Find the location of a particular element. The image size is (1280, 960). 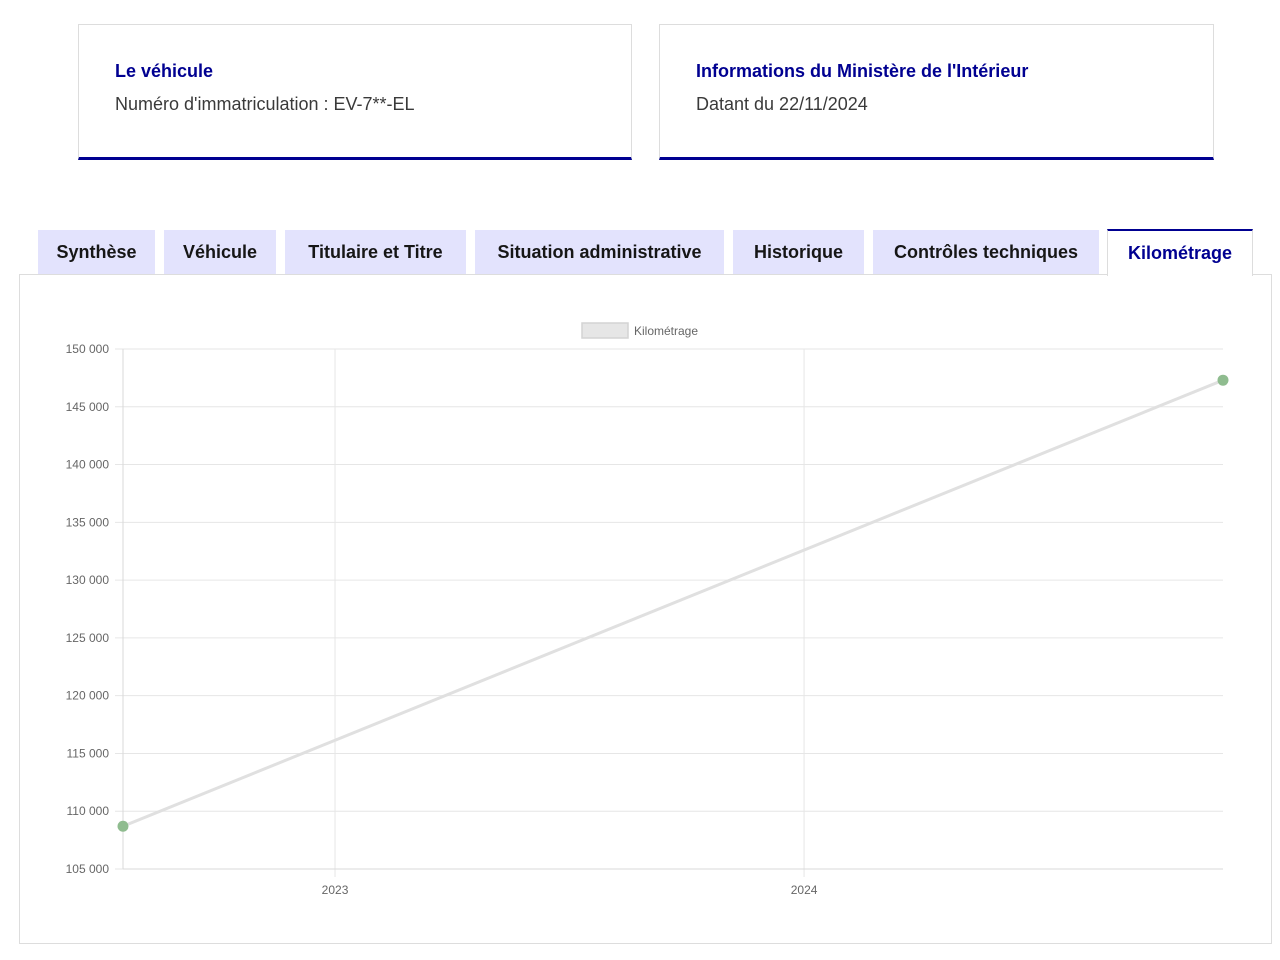

y-tick-label: 110 000 is located at coordinates (88, 811).